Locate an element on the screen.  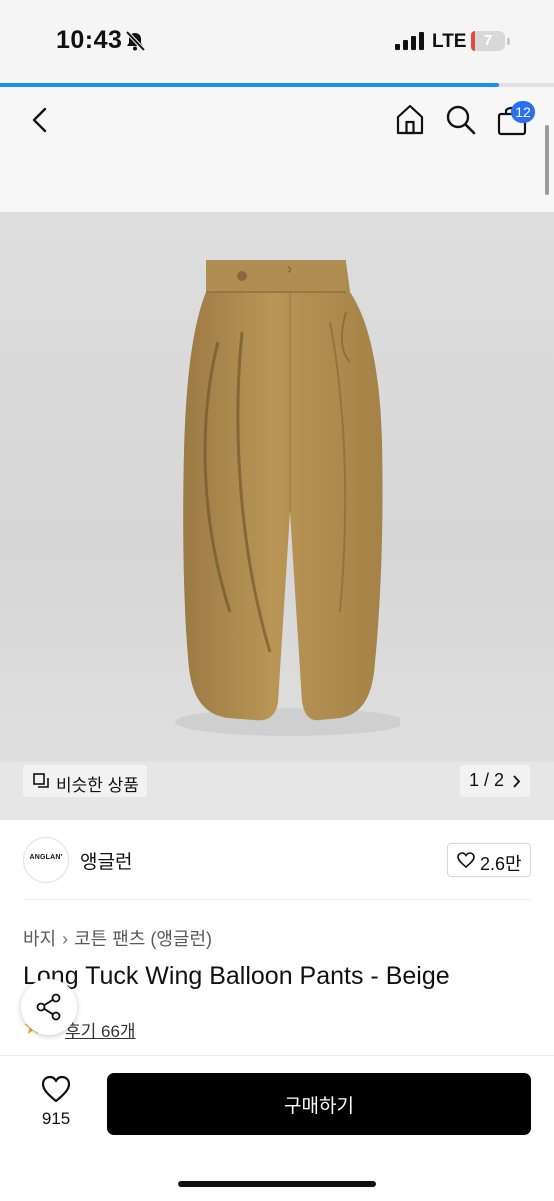
status-time: 10:43 is located at coordinates (89, 40).